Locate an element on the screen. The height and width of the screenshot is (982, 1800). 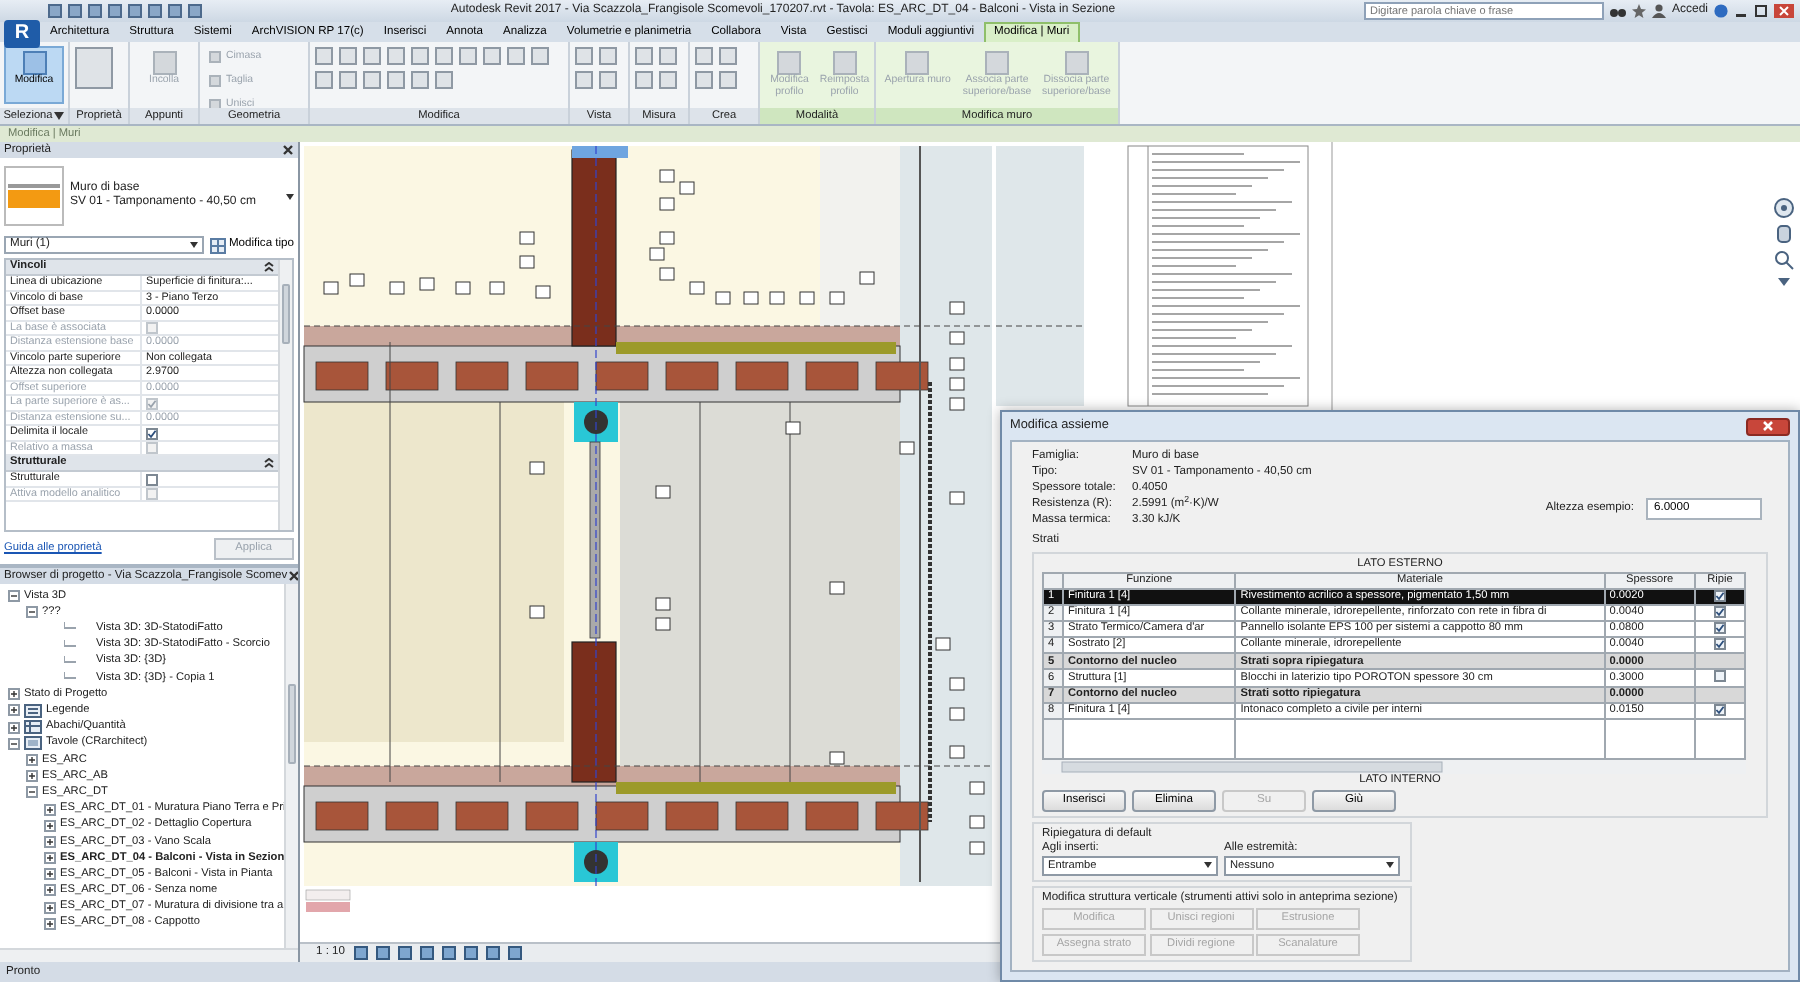
legend-icon is located at coordinates (33, 710).